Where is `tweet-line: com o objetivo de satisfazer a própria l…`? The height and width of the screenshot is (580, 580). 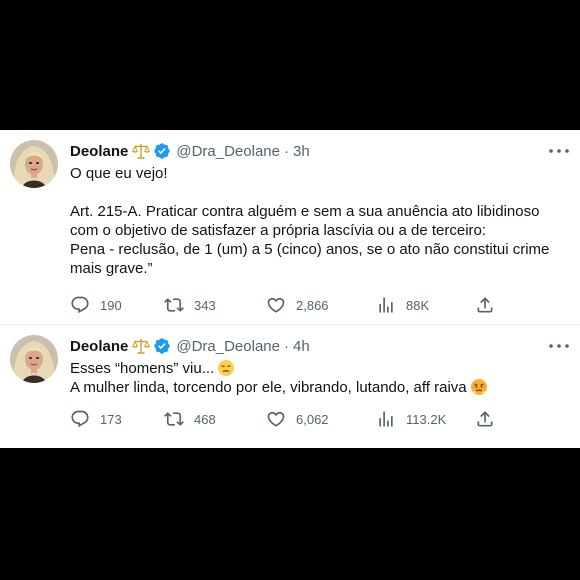 tweet-line: com o objetivo de satisfazer a própria l… is located at coordinates (278, 230).